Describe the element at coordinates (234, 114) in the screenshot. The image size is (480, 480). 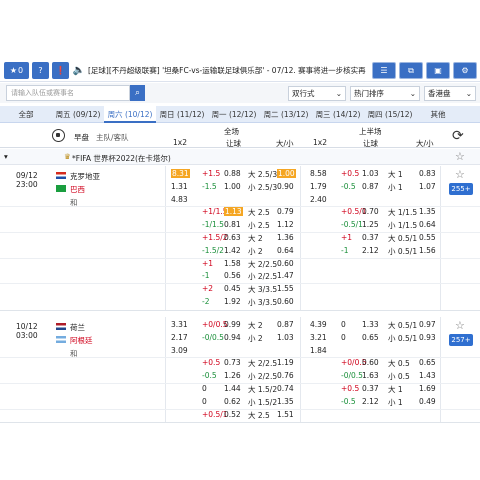
I see `tab-mon: 周一 (12/12)` at that location.